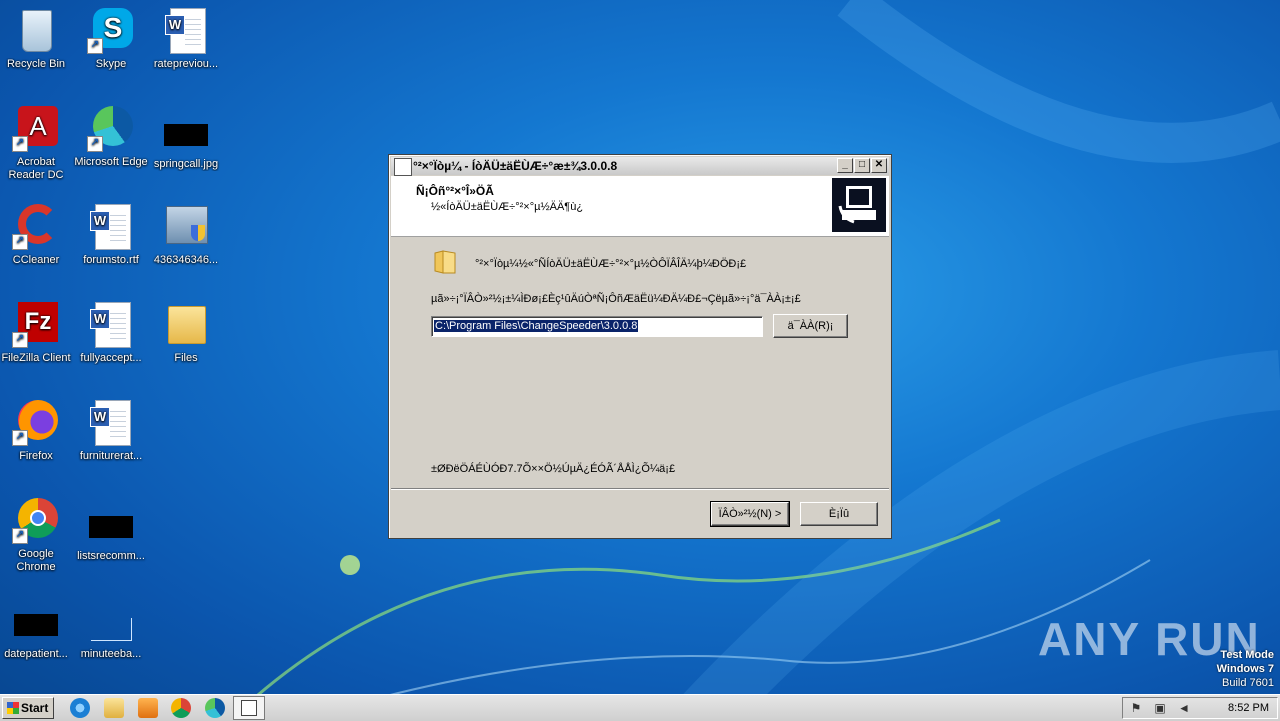 The width and height of the screenshot is (1280, 721). What do you see at coordinates (215, 708) in the screenshot?
I see `edge-taskbar-icon` at bounding box center [215, 708].